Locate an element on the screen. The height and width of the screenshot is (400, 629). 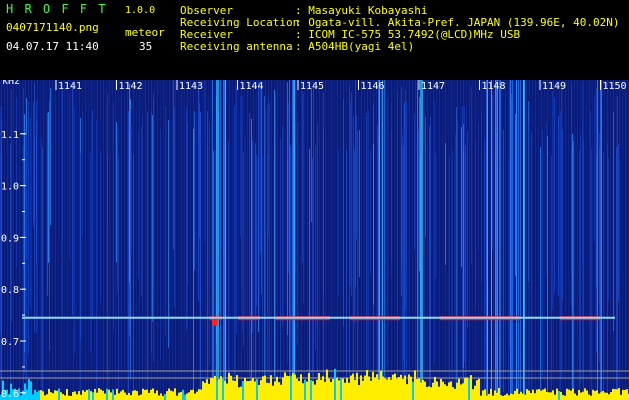
y-tick-label: 0.7 is located at coordinates (10, 342).